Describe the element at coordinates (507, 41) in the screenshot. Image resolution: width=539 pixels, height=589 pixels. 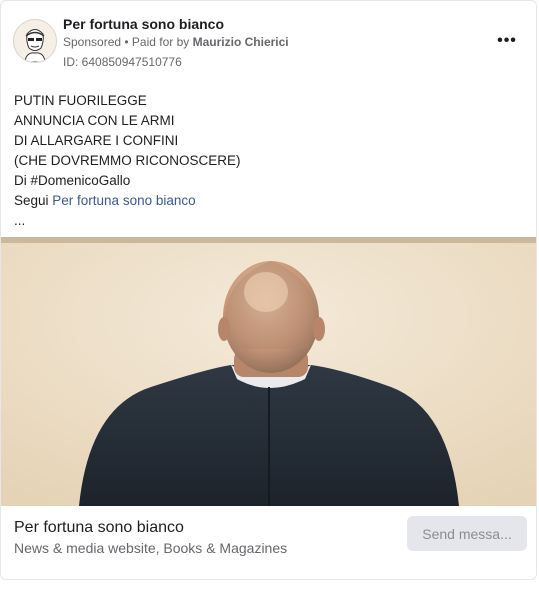
I see `more-options-button: •••` at that location.